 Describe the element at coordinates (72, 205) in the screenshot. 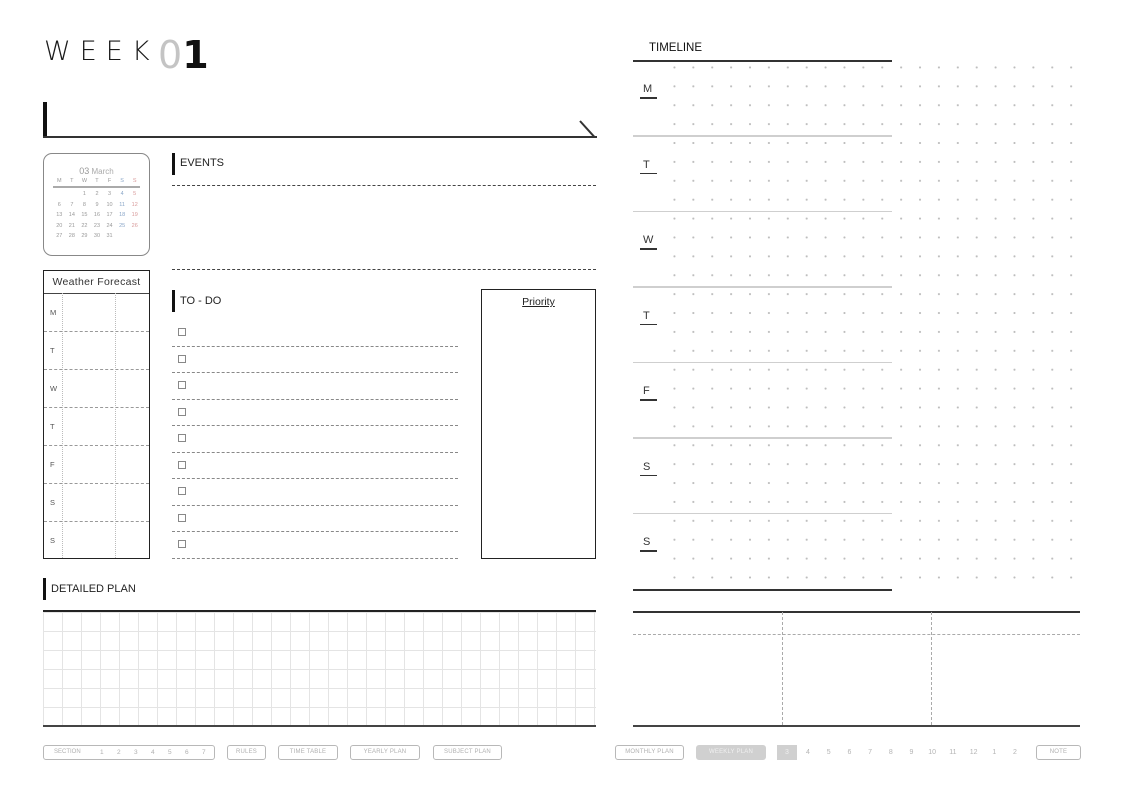

I see `calendar-date: 7` at that location.